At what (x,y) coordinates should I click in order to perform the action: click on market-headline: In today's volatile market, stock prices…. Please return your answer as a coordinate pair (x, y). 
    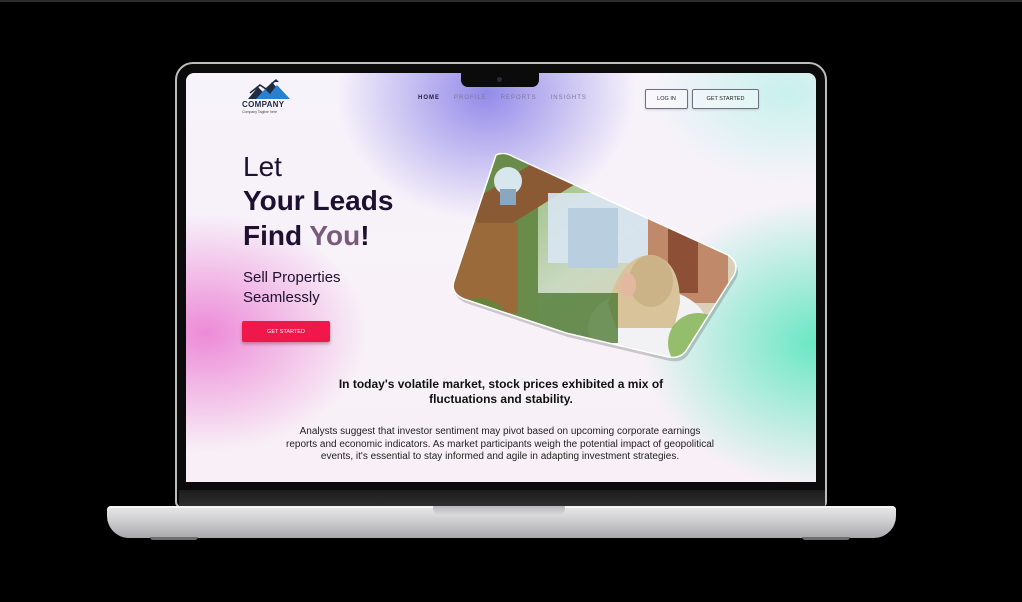
    Looking at the image, I should click on (501, 391).